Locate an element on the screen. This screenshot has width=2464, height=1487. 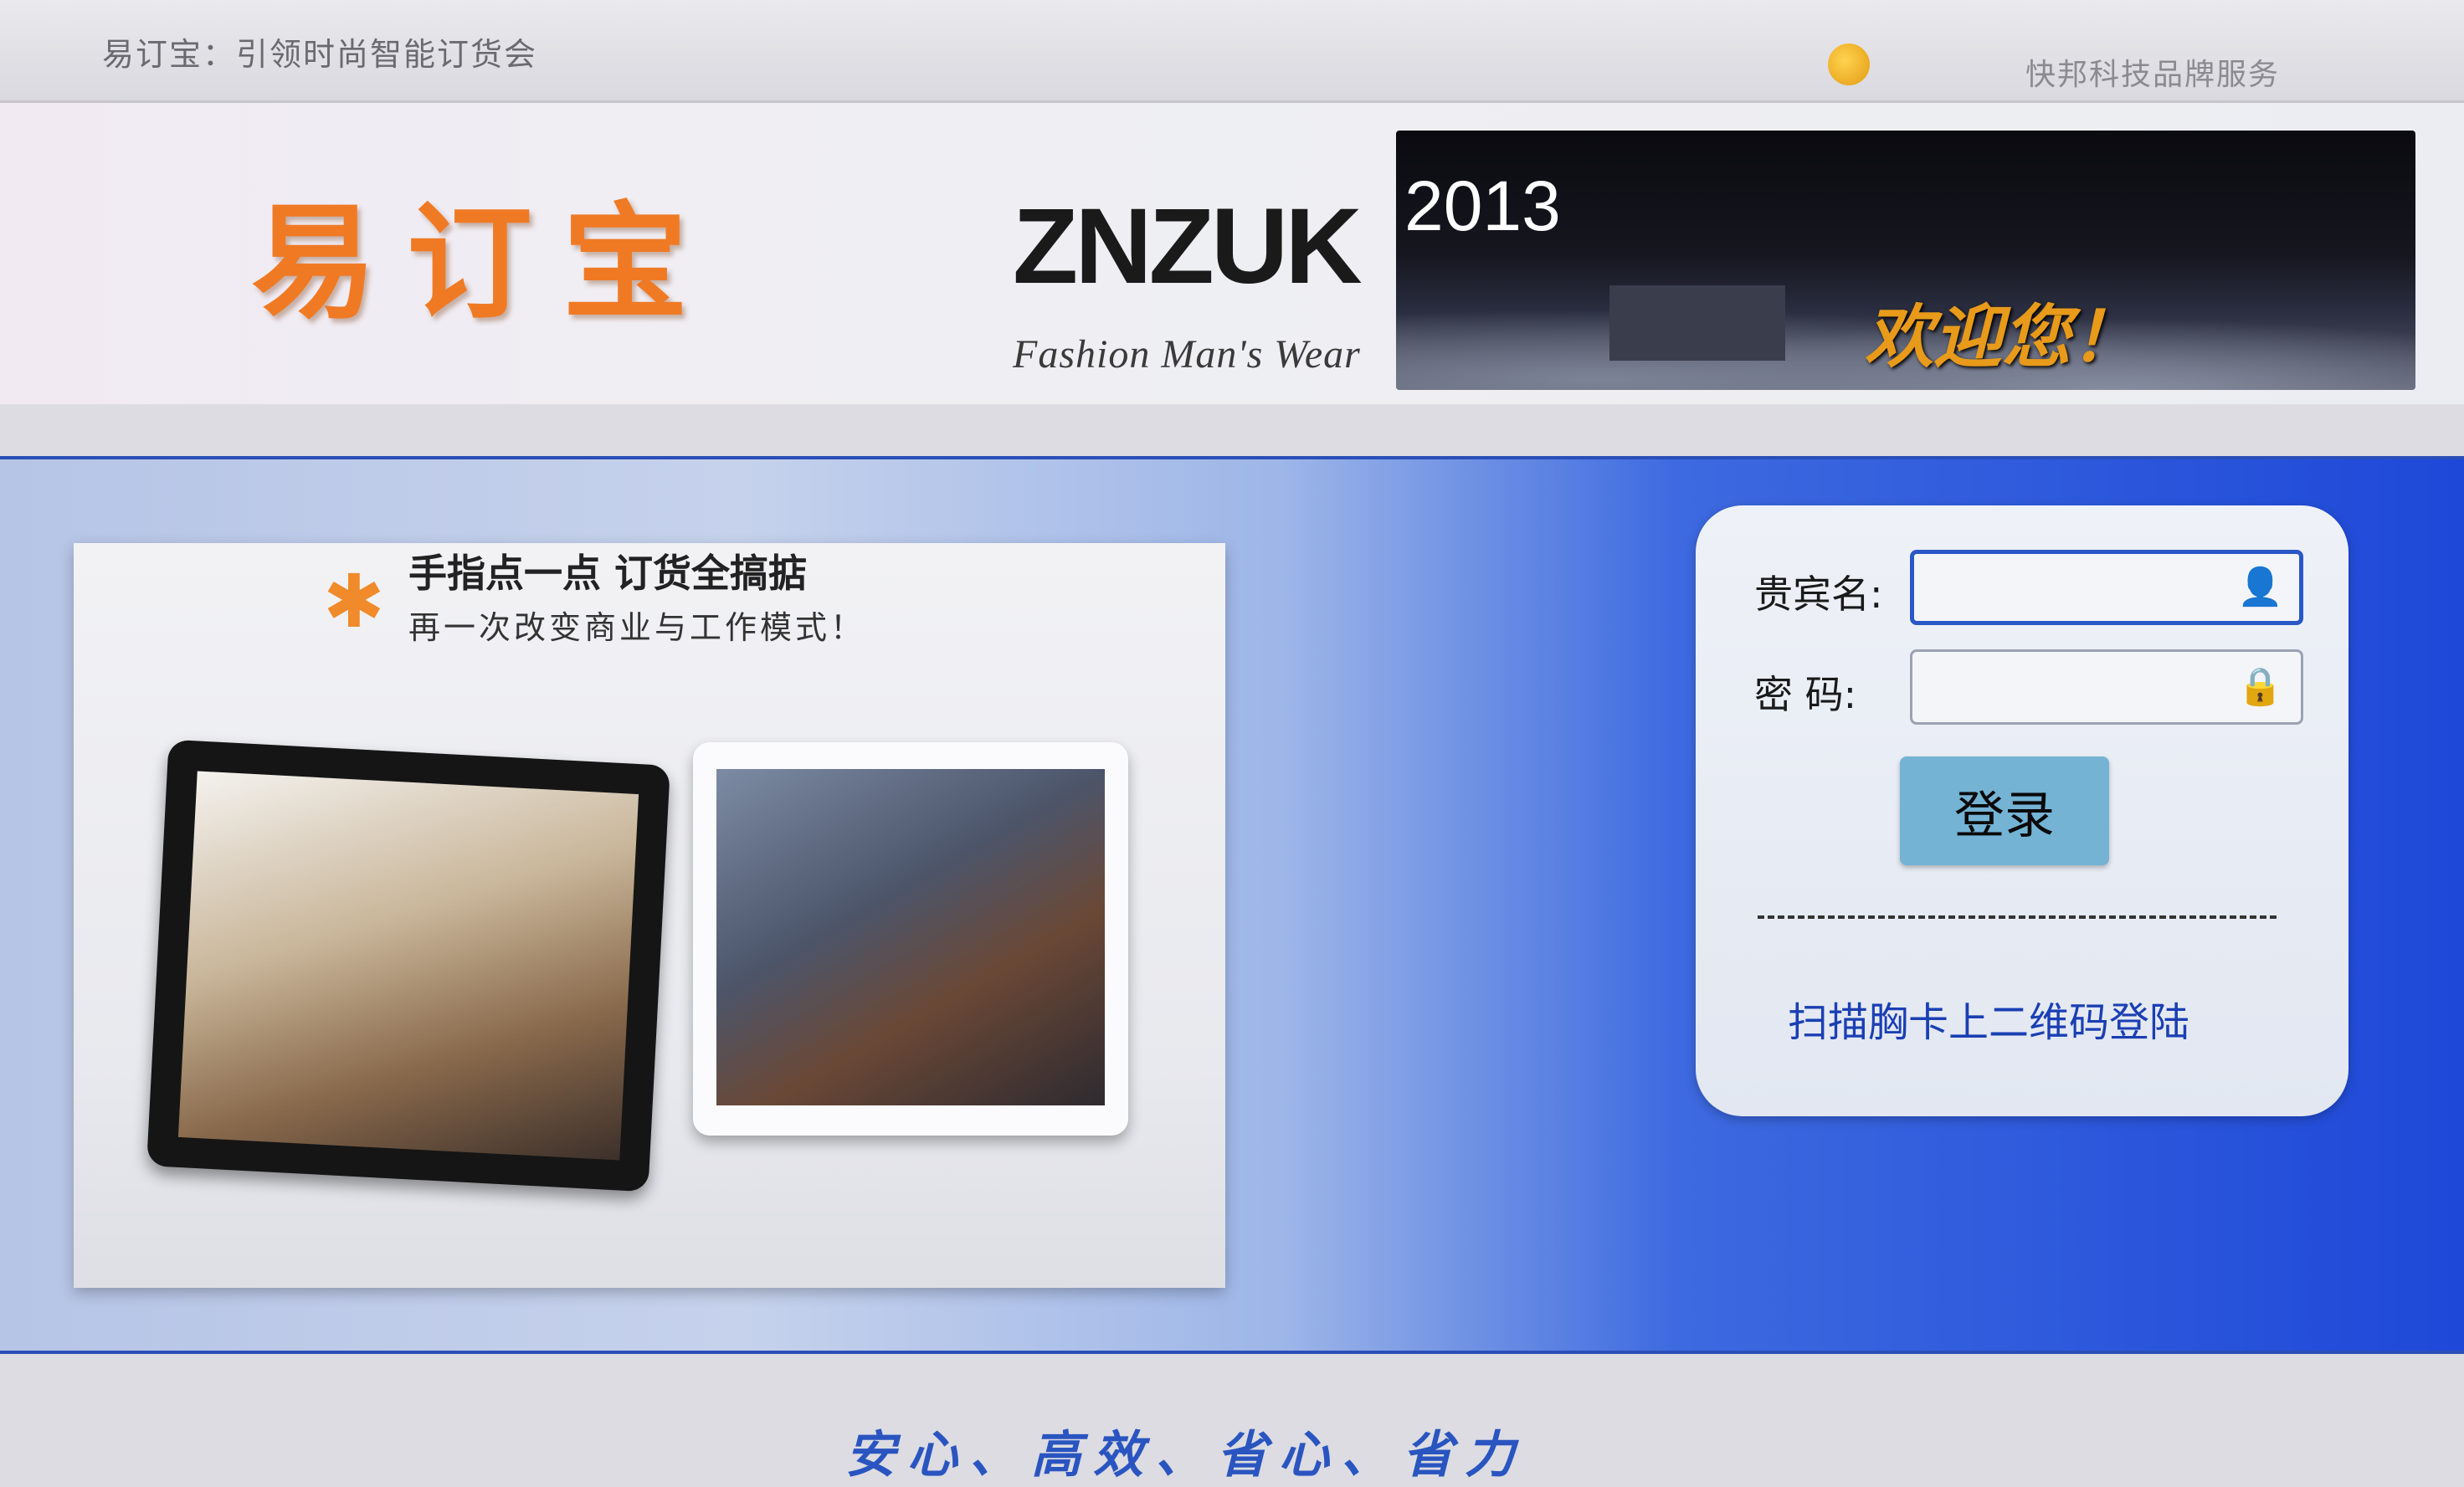
banner-dark-title is located at coordinates (1697, 323).